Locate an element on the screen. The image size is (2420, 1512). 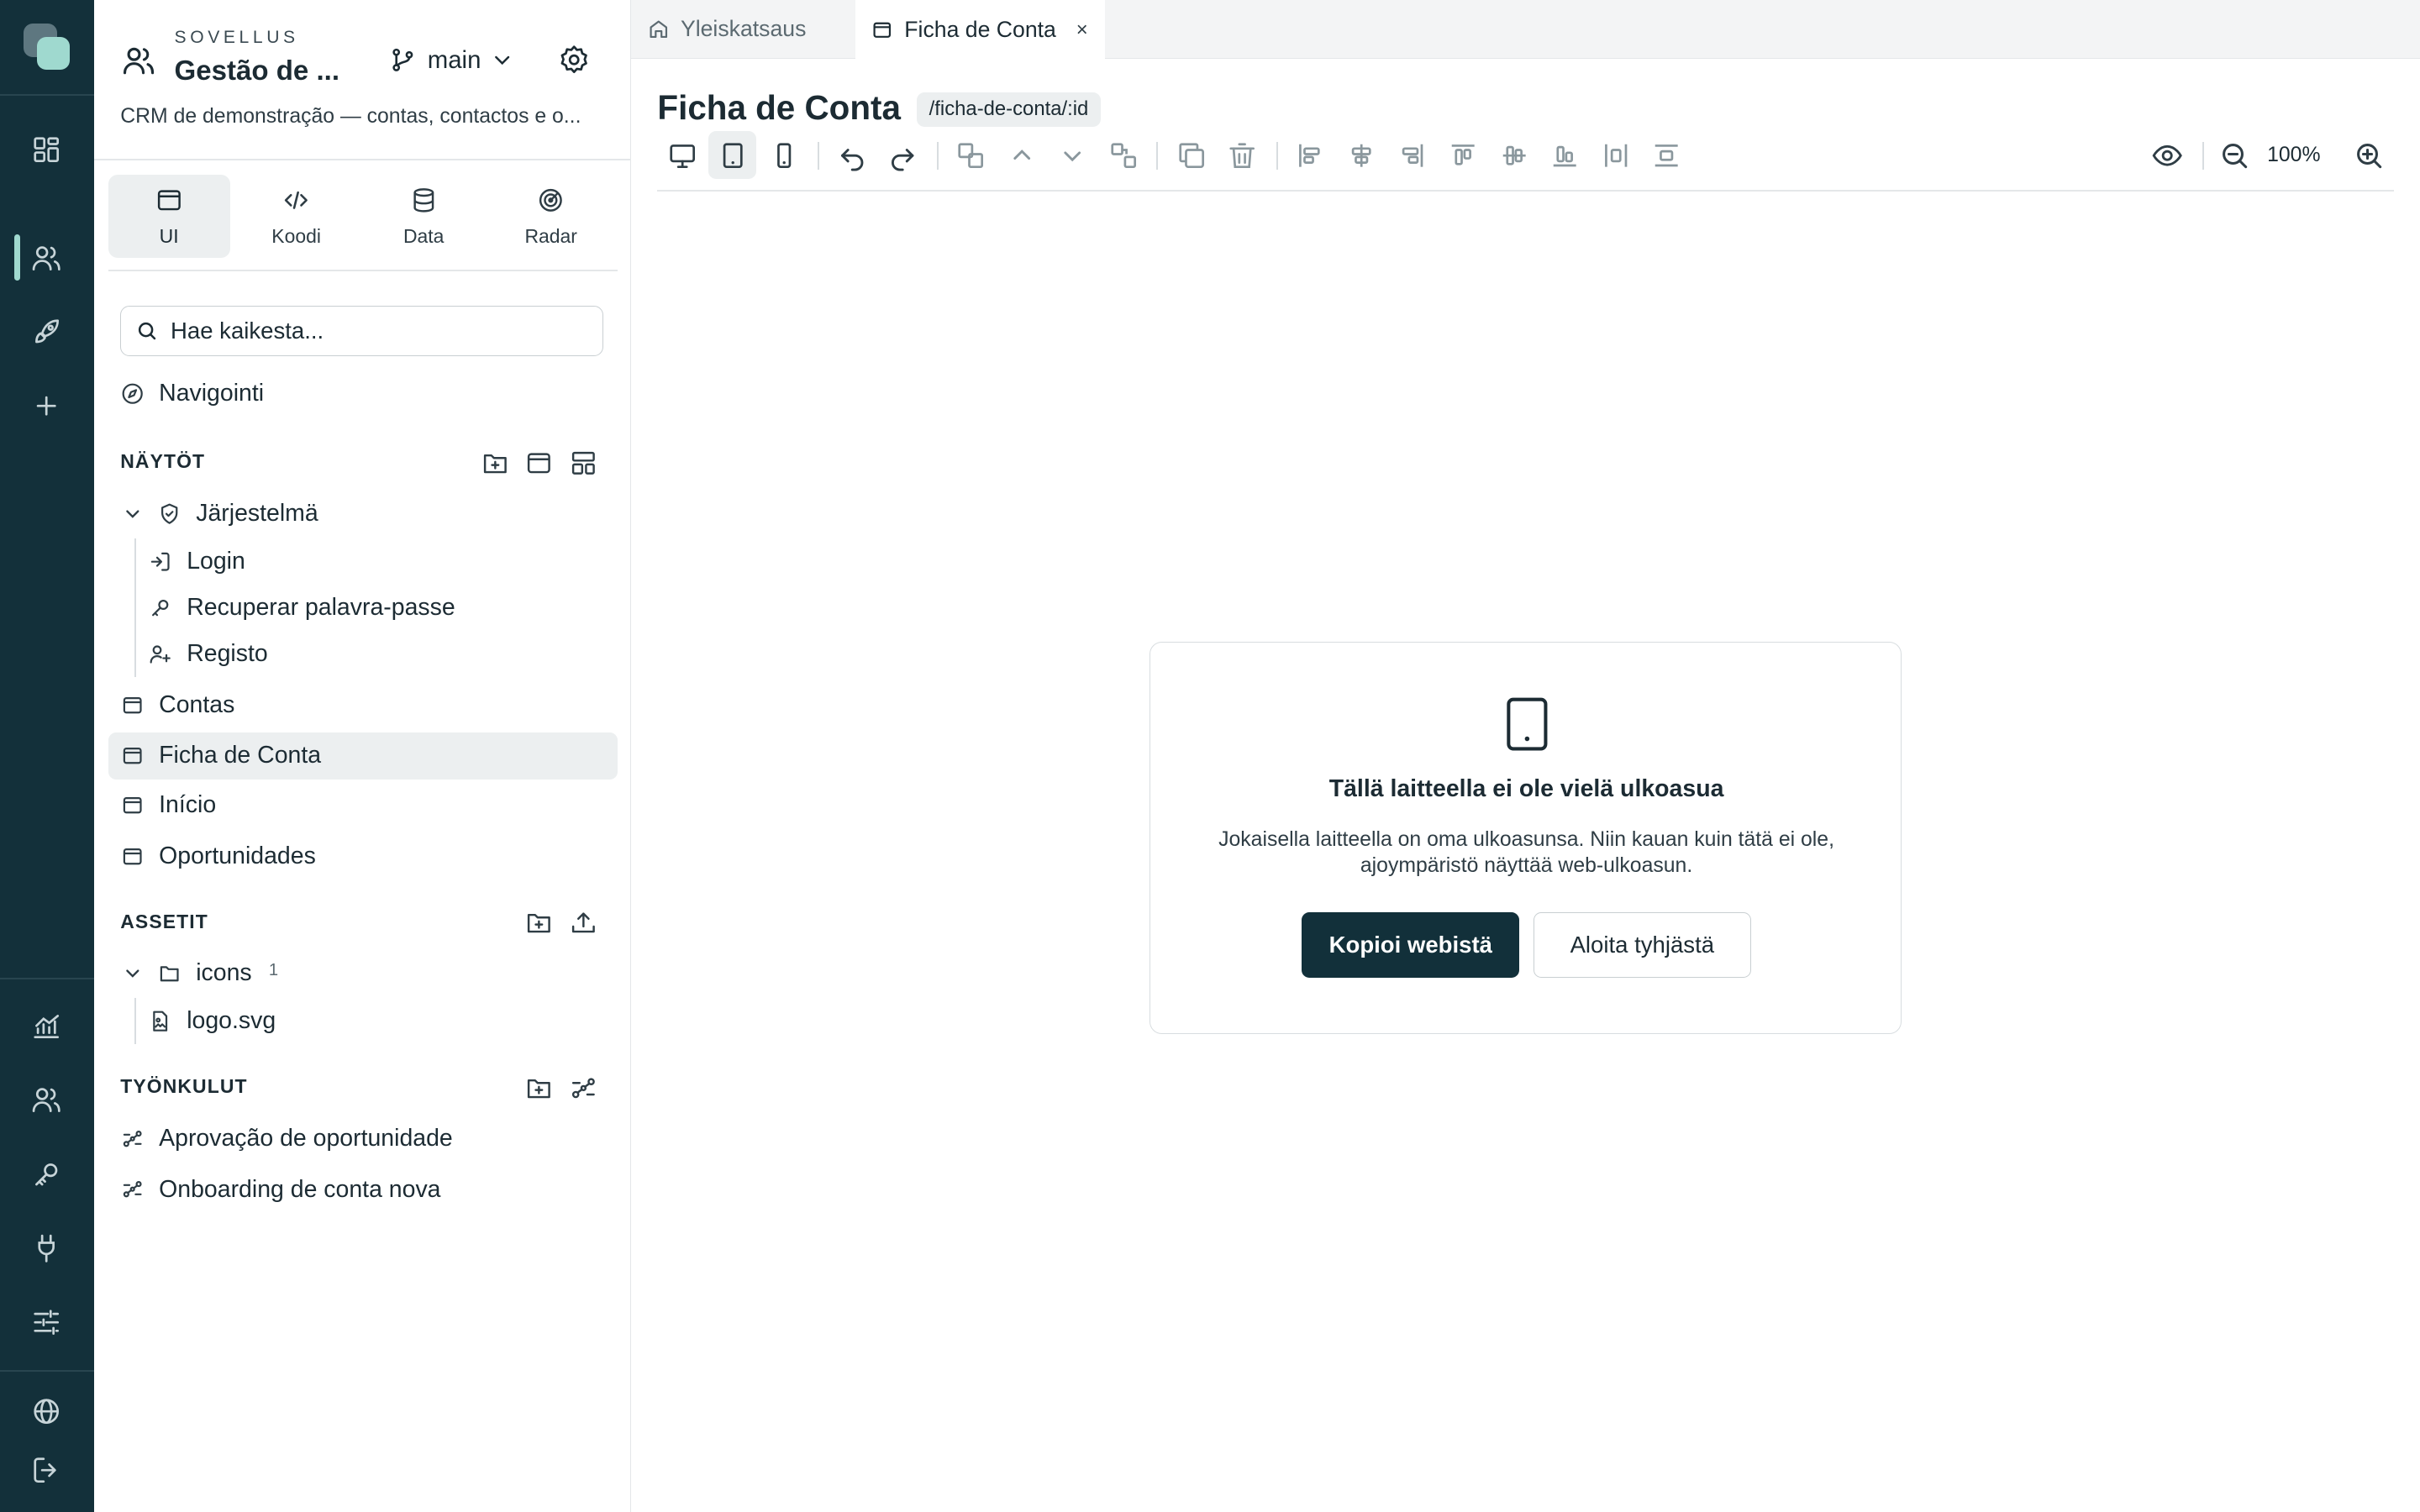
align-center-v-icon is located at coordinates (1514, 155).